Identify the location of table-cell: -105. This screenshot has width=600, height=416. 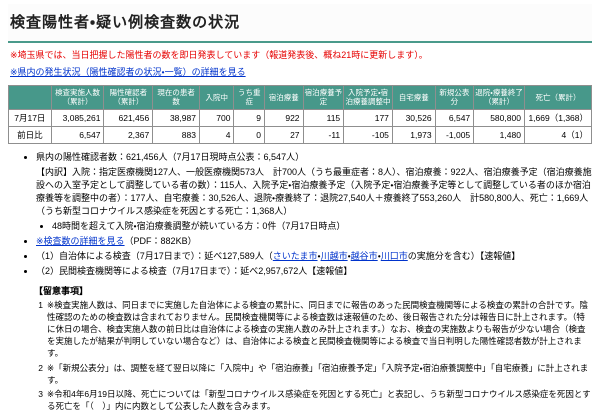
(368, 134).